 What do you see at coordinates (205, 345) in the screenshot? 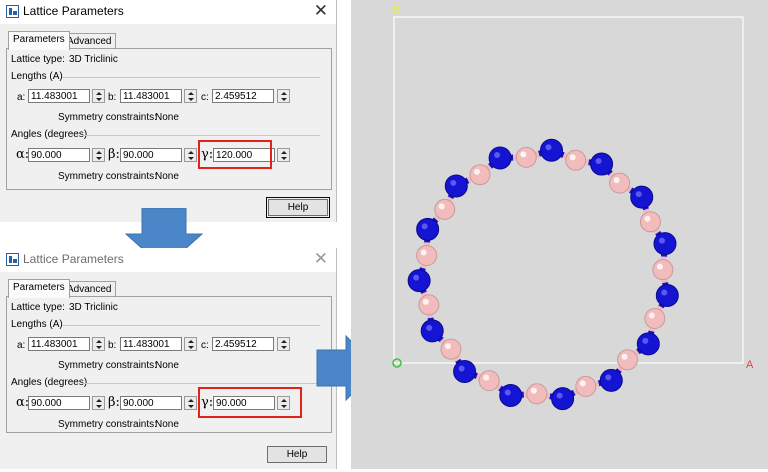
I see `c-label: c:` at bounding box center [205, 345].